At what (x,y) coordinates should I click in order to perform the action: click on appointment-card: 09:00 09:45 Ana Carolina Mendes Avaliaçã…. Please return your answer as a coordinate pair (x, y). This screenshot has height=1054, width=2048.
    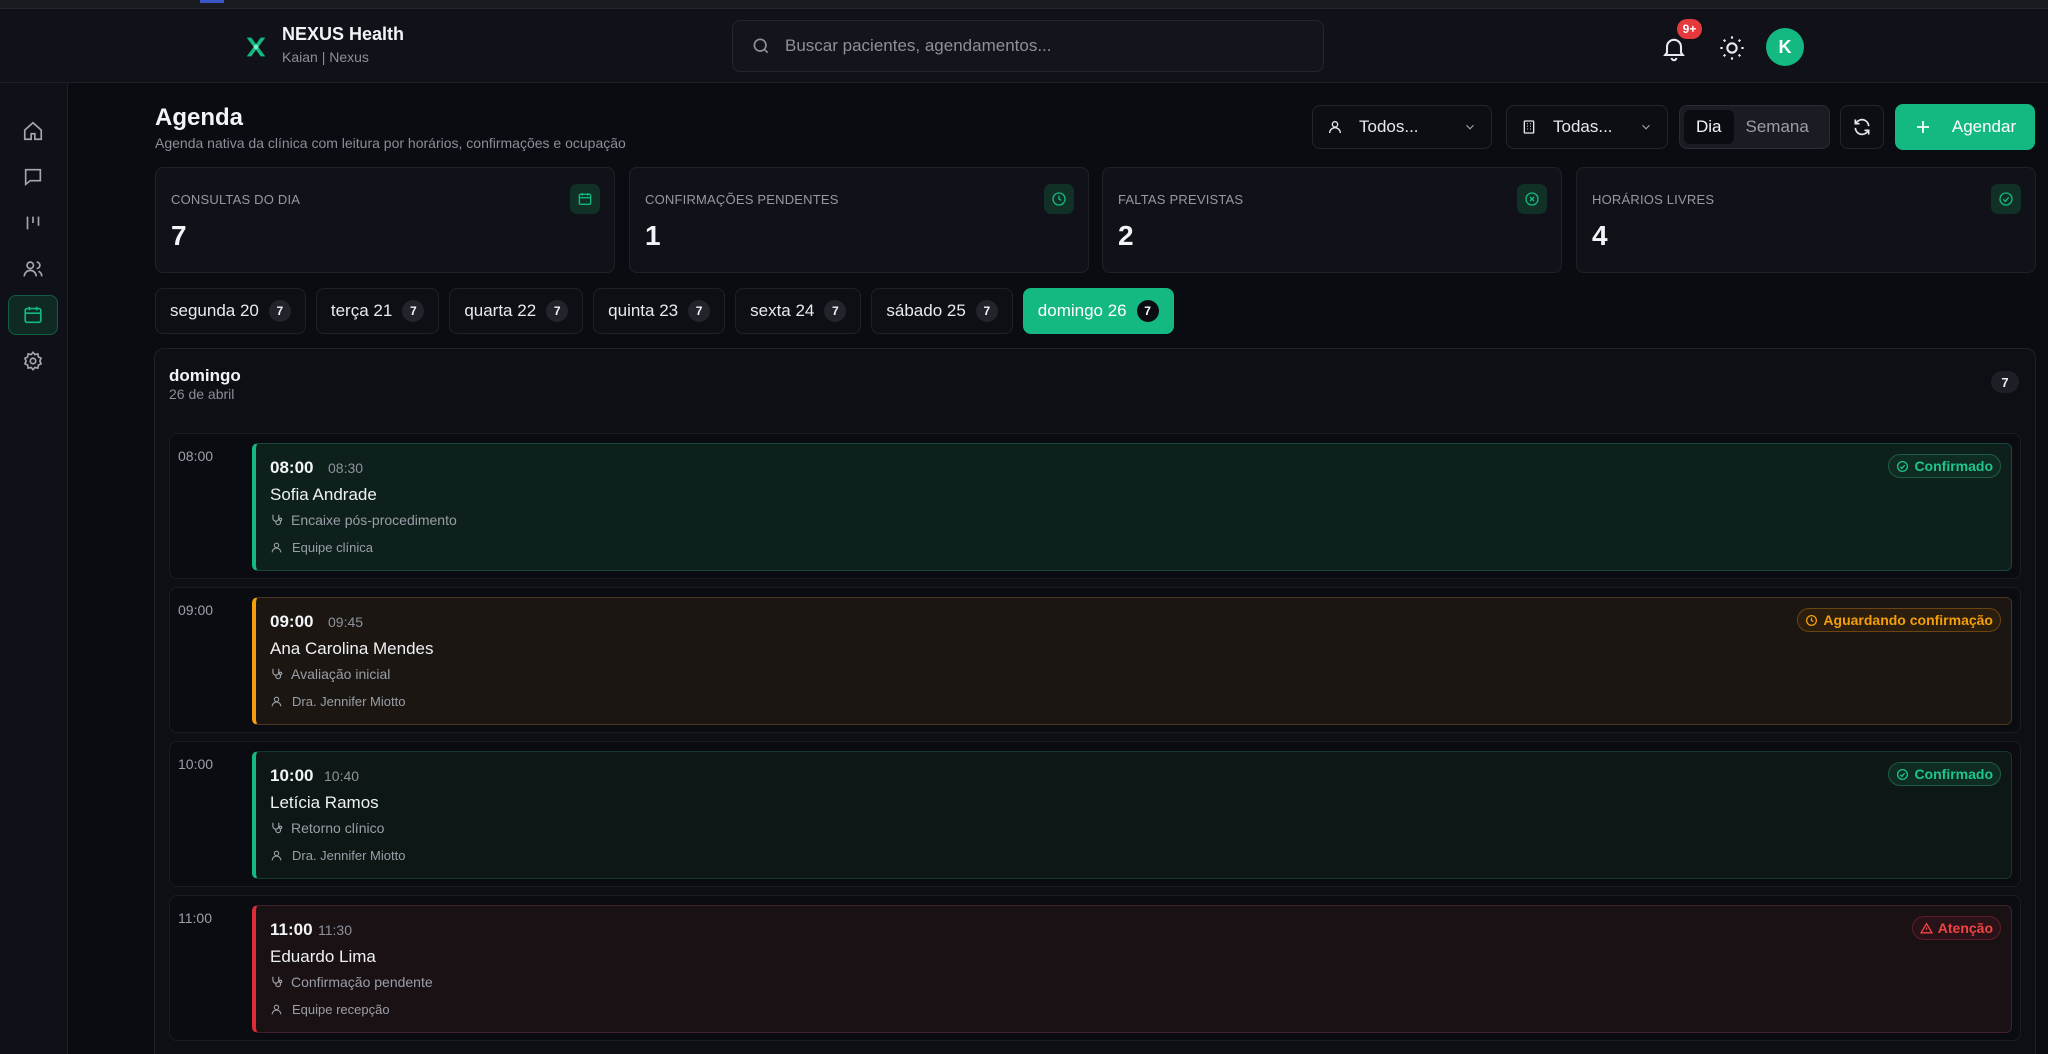
    Looking at the image, I should click on (1132, 661).